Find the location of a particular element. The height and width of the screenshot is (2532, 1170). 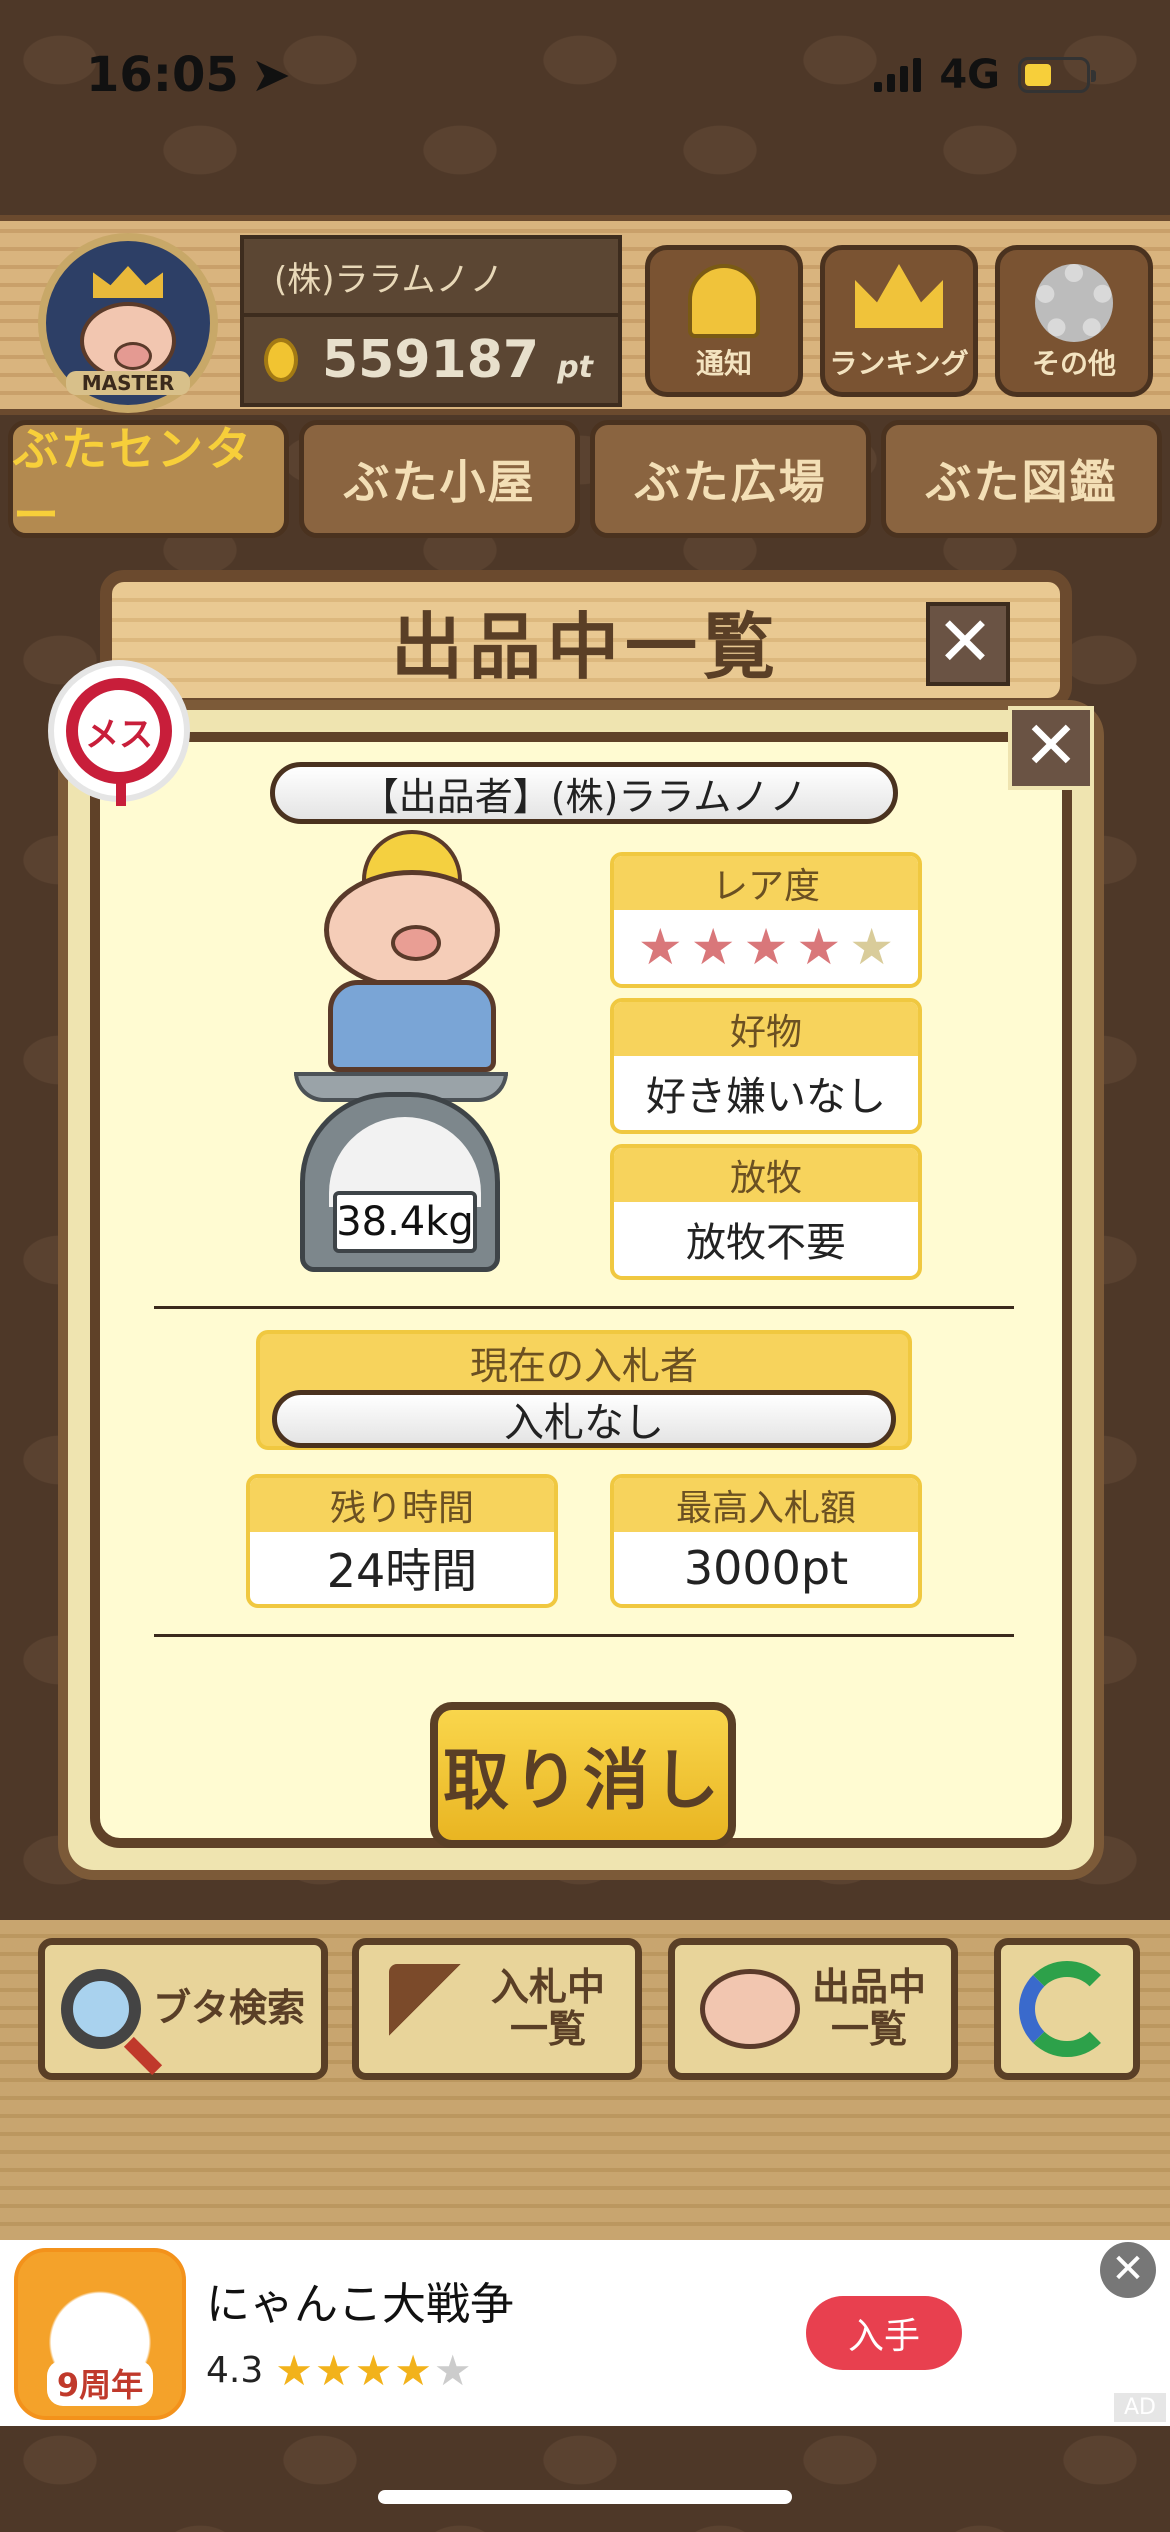

ad-get-button: 入手 is located at coordinates (884, 2333).